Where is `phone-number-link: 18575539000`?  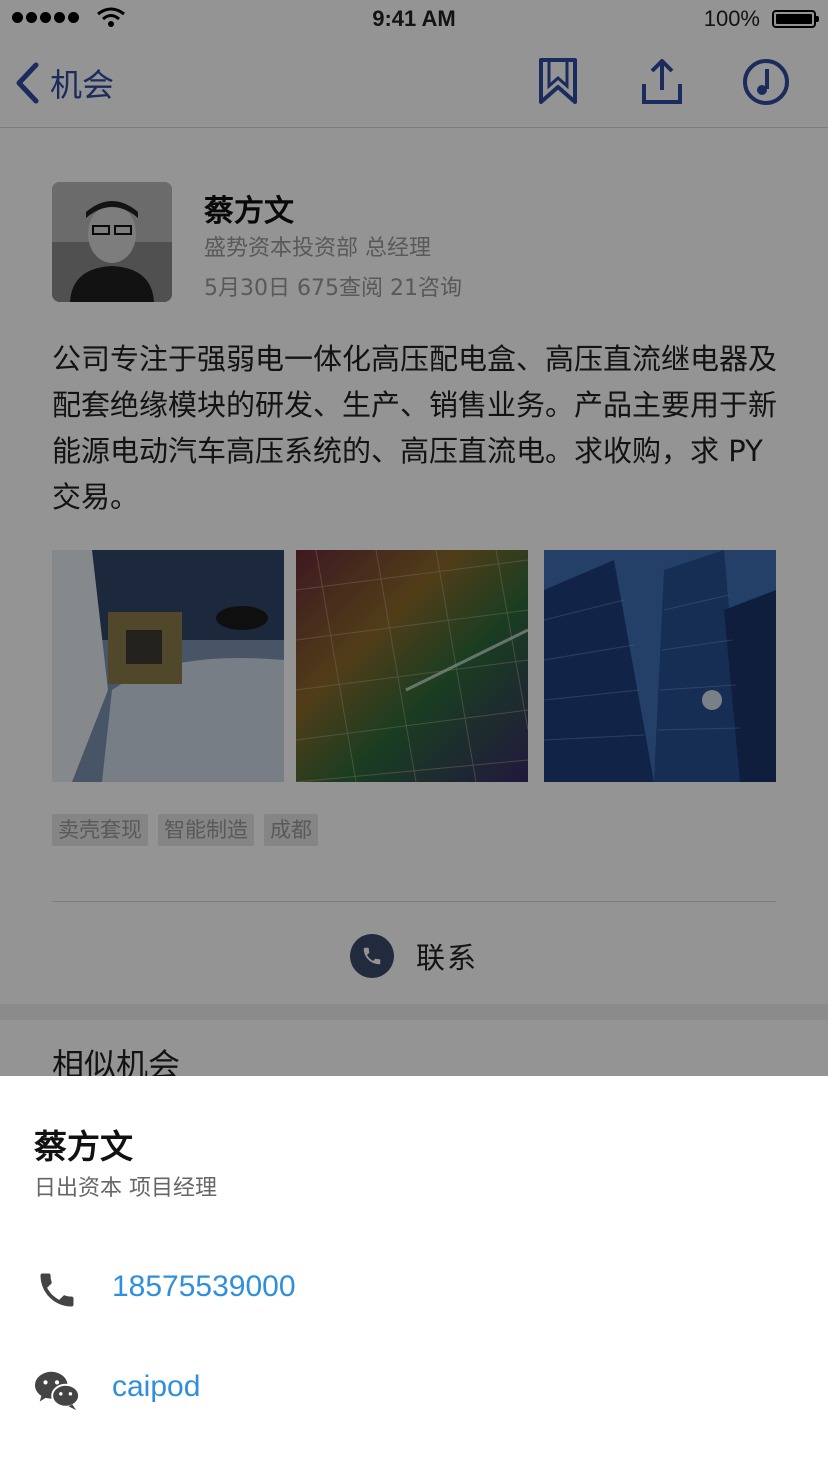
phone-number-link: 18575539000 is located at coordinates (204, 1287).